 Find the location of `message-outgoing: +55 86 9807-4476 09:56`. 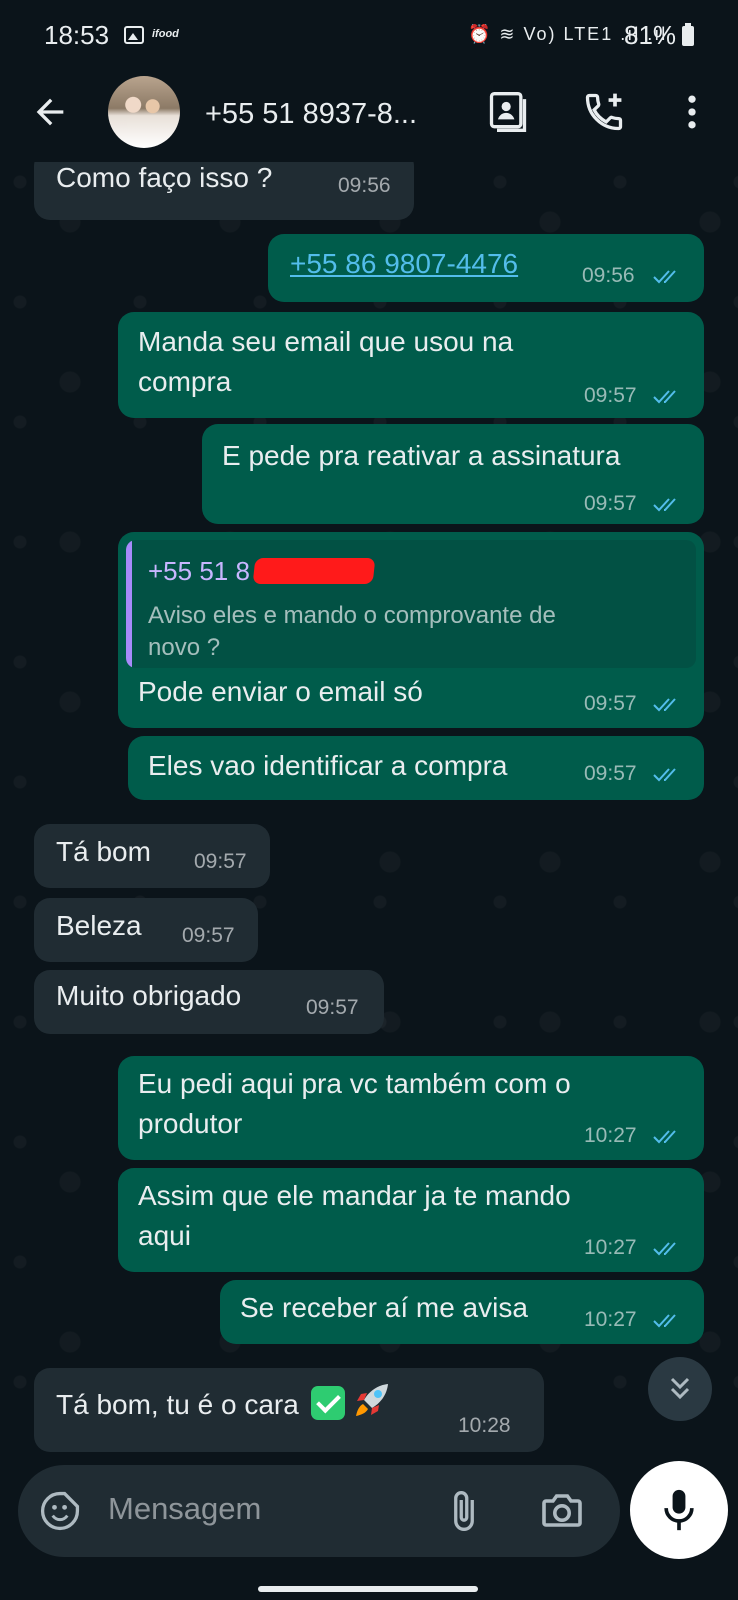

message-outgoing: +55 86 9807-4476 09:56 is located at coordinates (486, 268).